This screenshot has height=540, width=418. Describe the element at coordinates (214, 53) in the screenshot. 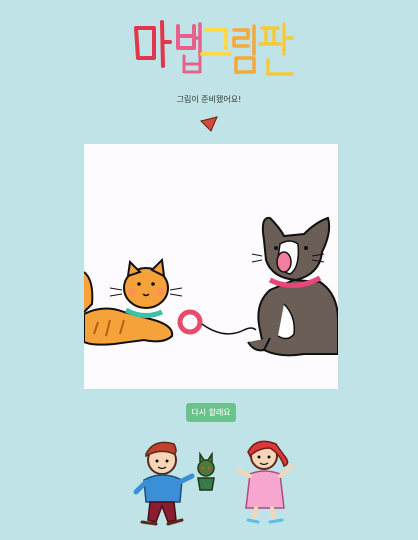

I see `app-logo` at that location.